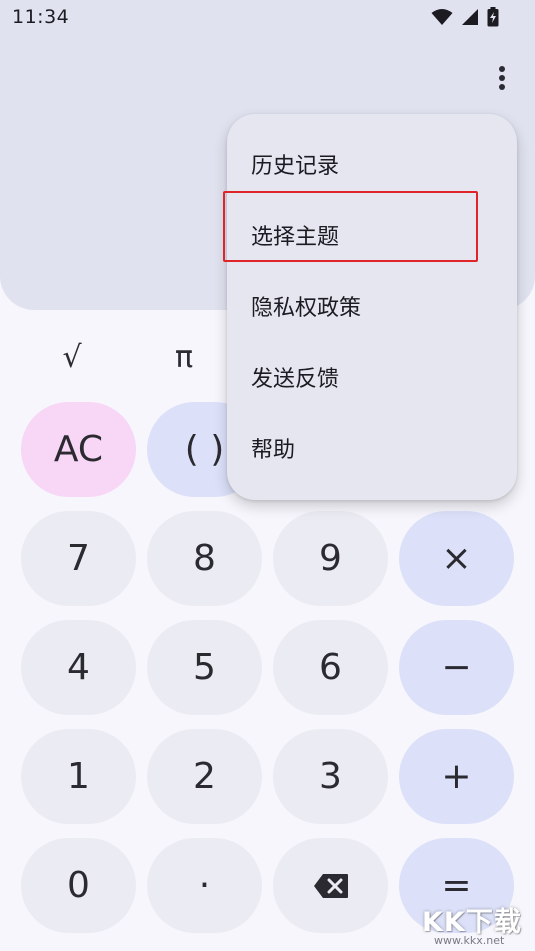  I want to click on highlight-box, so click(350, 226).